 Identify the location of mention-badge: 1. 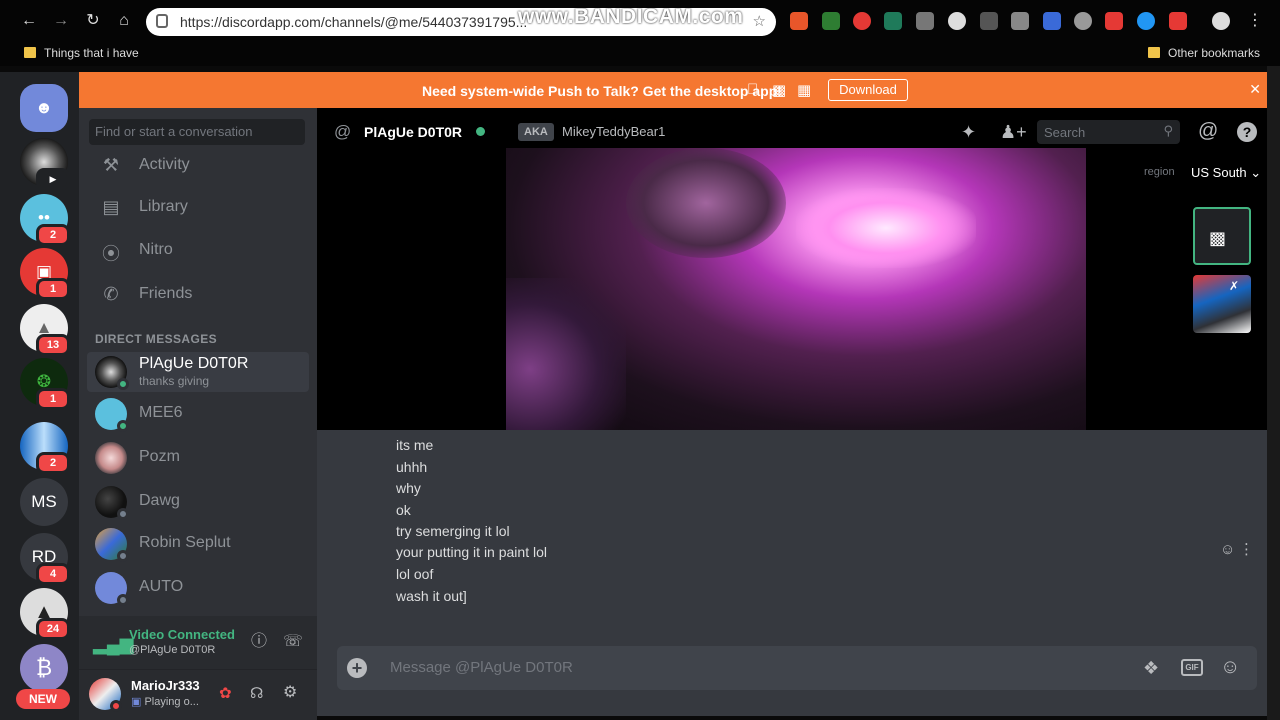
(53, 289).